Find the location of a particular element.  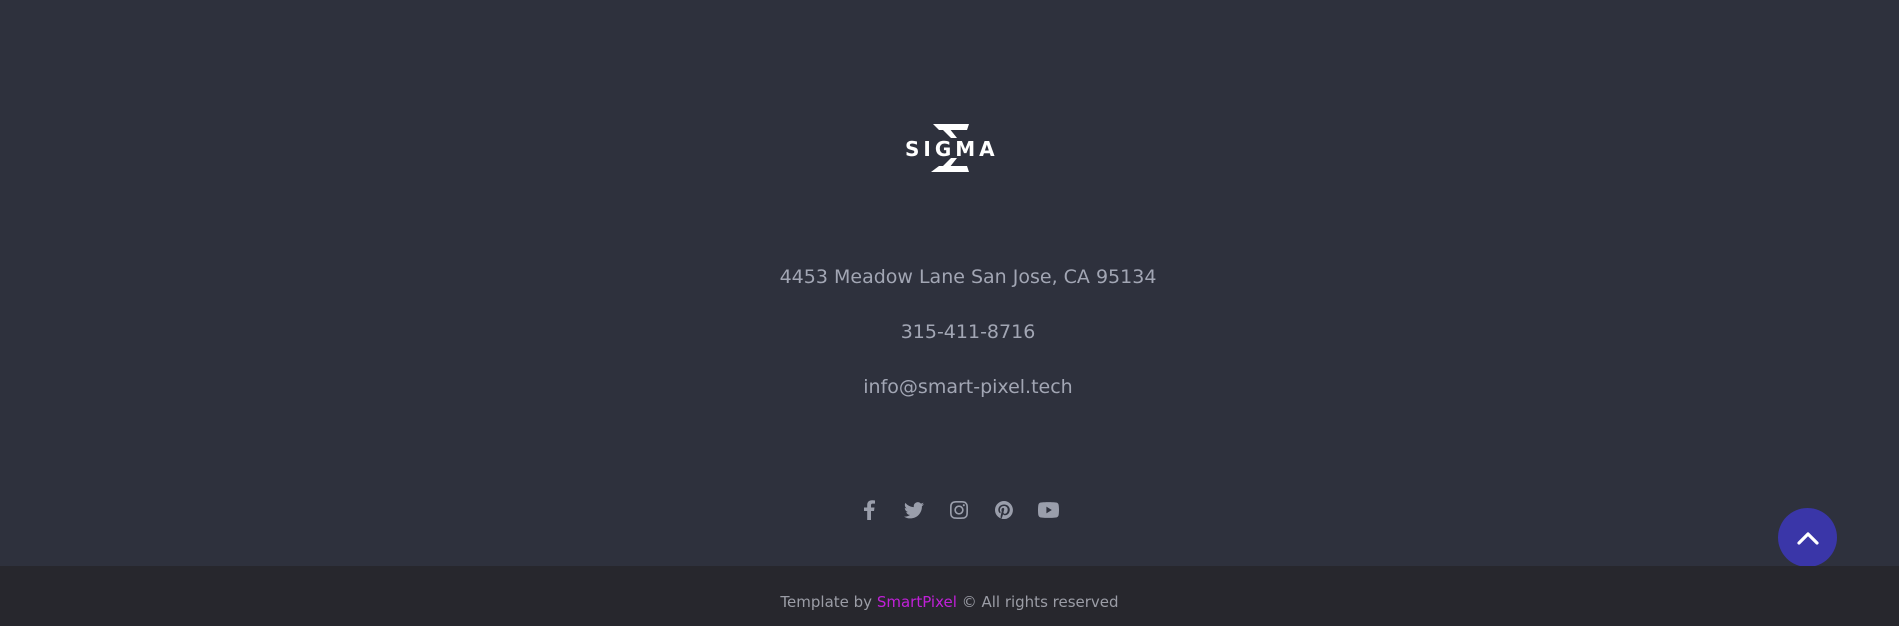

twitter-link is located at coordinates (913, 510).